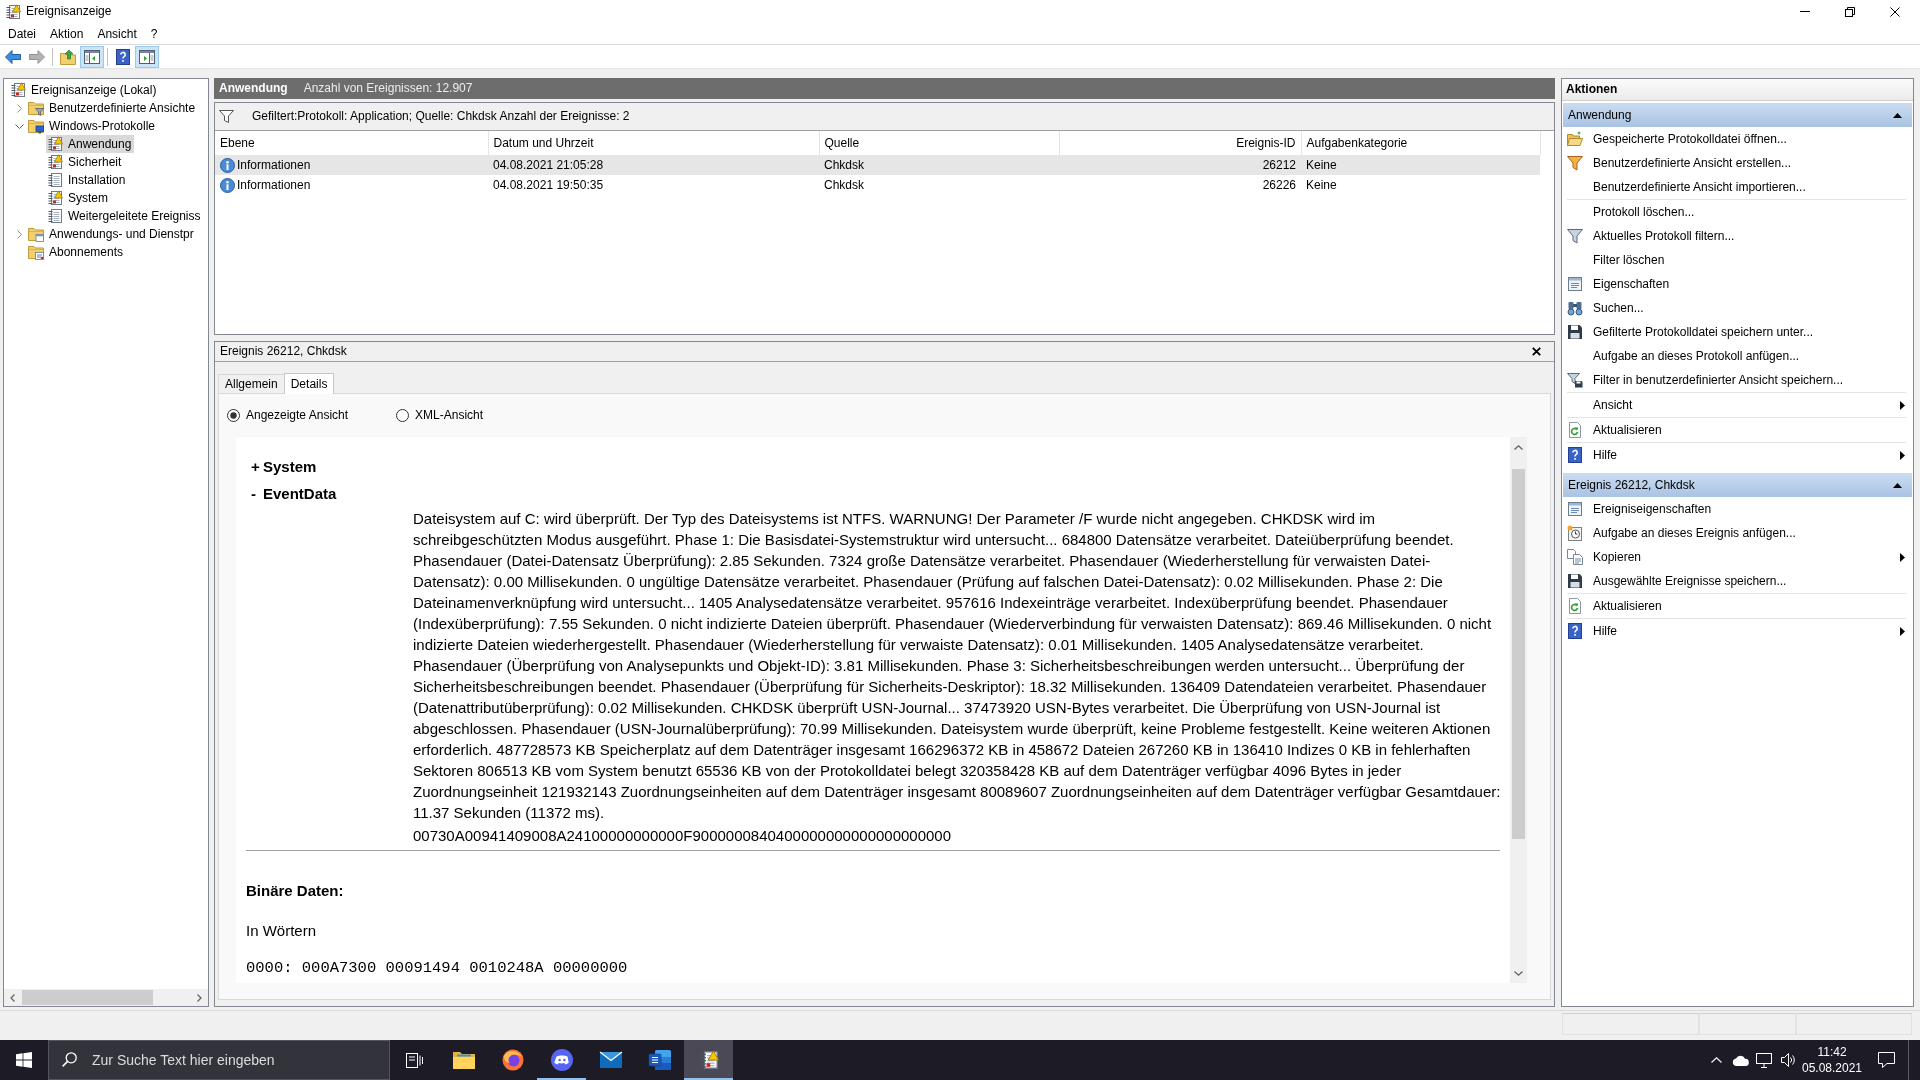 The width and height of the screenshot is (1920, 1080). Describe the element at coordinates (1737, 485) in the screenshot. I see `section-header: Ereignis 26212, Chkdsk` at that location.